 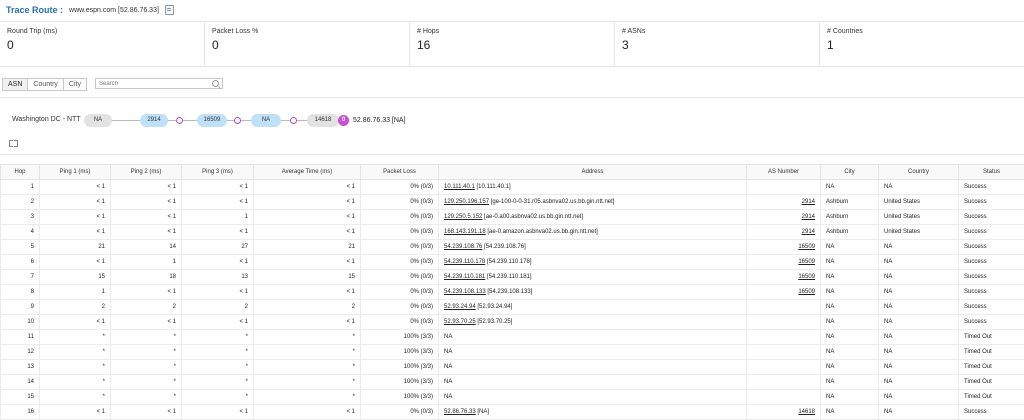 What do you see at coordinates (460, 322) in the screenshot?
I see `address-link: 52.93.70.25` at bounding box center [460, 322].